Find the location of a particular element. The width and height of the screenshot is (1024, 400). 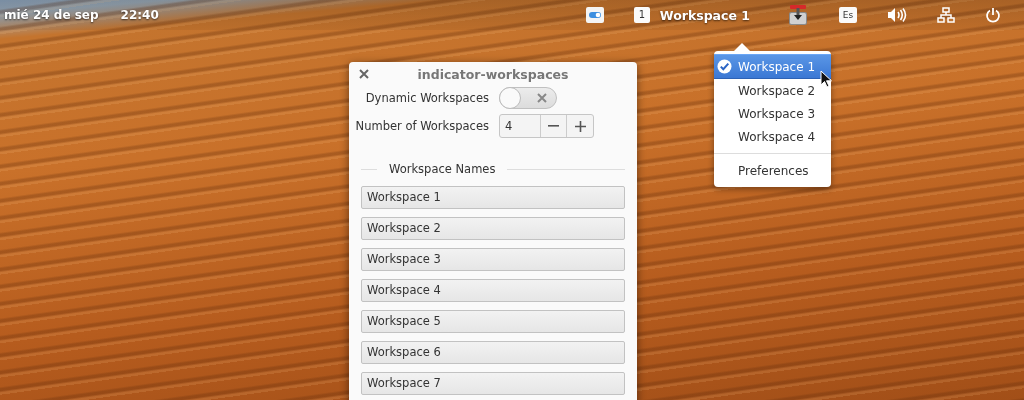

volume-icon is located at coordinates (897, 15).